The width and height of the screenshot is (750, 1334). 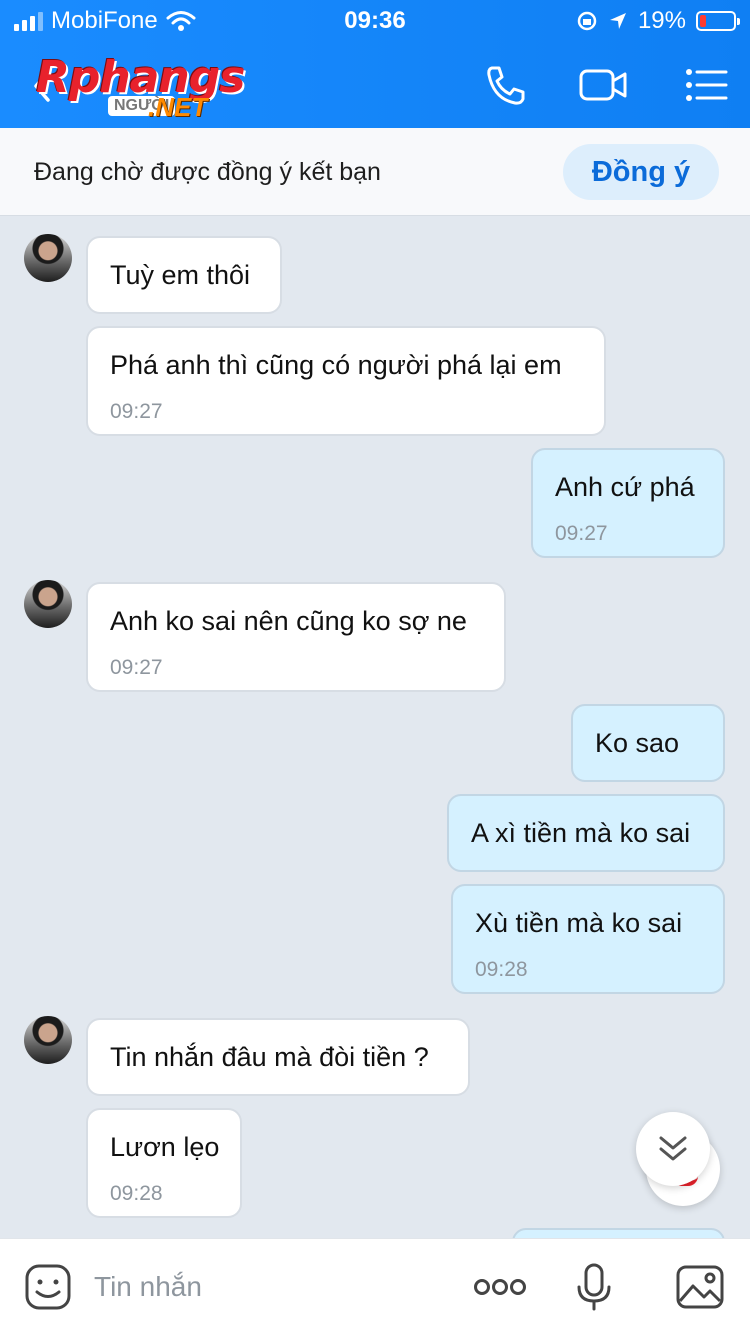 I want to click on accept-friend-button: Đồng ý, so click(x=641, y=172).